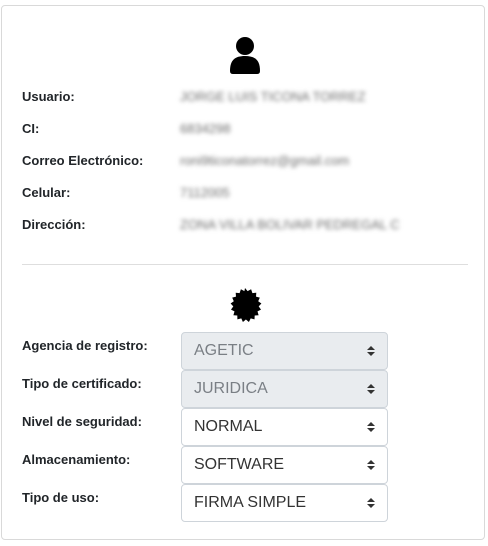 This screenshot has width=488, height=546. I want to click on user-field-value: JORGE LUIS TICONA TORREZ, so click(273, 96).